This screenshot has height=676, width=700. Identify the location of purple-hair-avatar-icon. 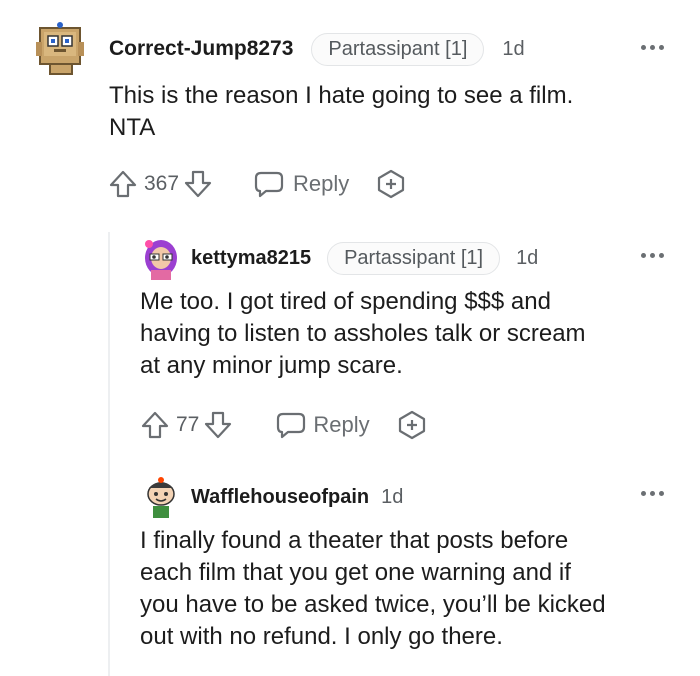
(161, 260).